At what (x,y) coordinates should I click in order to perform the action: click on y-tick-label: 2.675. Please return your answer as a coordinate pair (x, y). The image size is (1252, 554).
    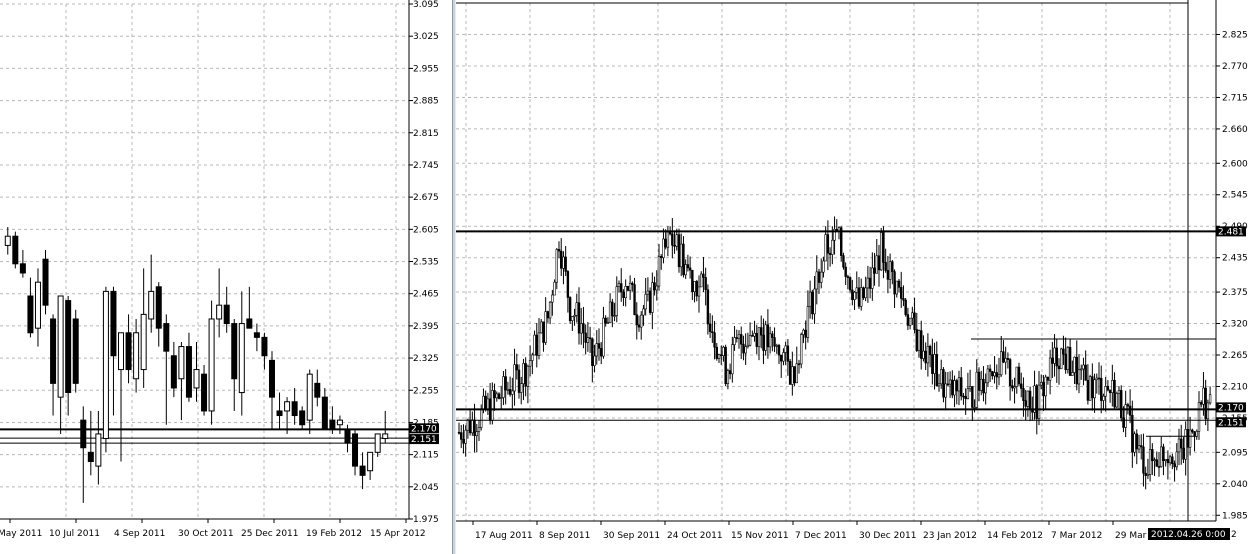
    Looking at the image, I should click on (426, 198).